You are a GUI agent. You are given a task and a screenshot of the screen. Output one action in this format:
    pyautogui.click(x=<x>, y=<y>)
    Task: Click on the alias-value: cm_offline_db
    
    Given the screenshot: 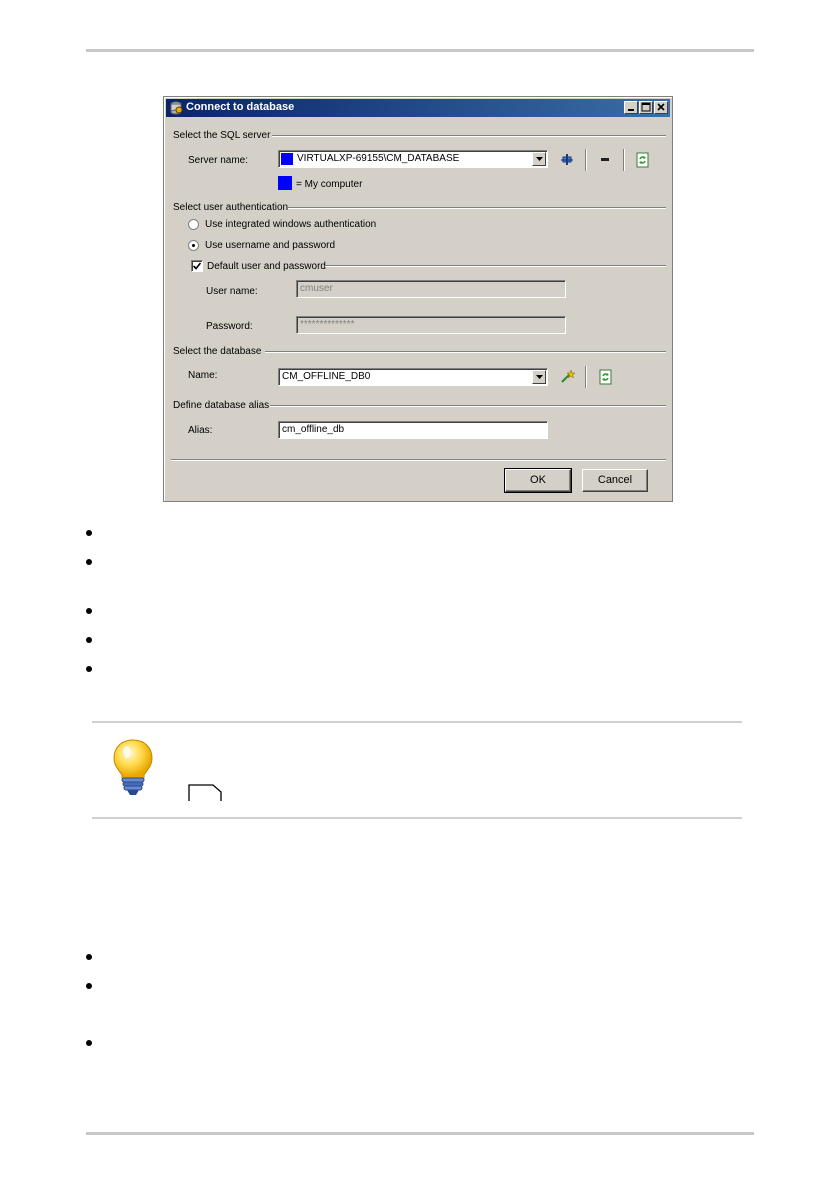 What is the action you would take?
    pyautogui.click(x=313, y=429)
    